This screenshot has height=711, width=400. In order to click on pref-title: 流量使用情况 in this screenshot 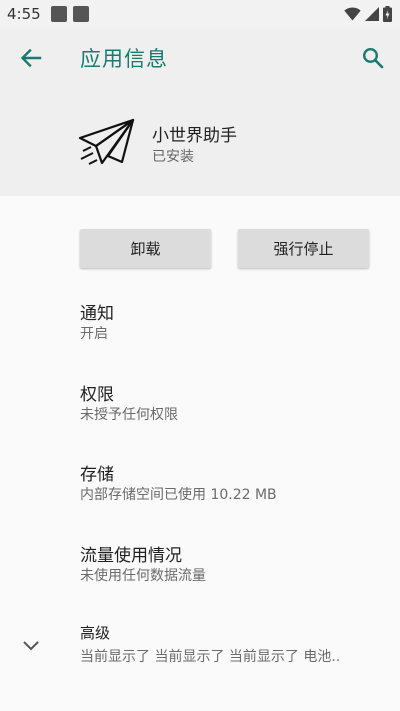, I will do `click(131, 556)`.